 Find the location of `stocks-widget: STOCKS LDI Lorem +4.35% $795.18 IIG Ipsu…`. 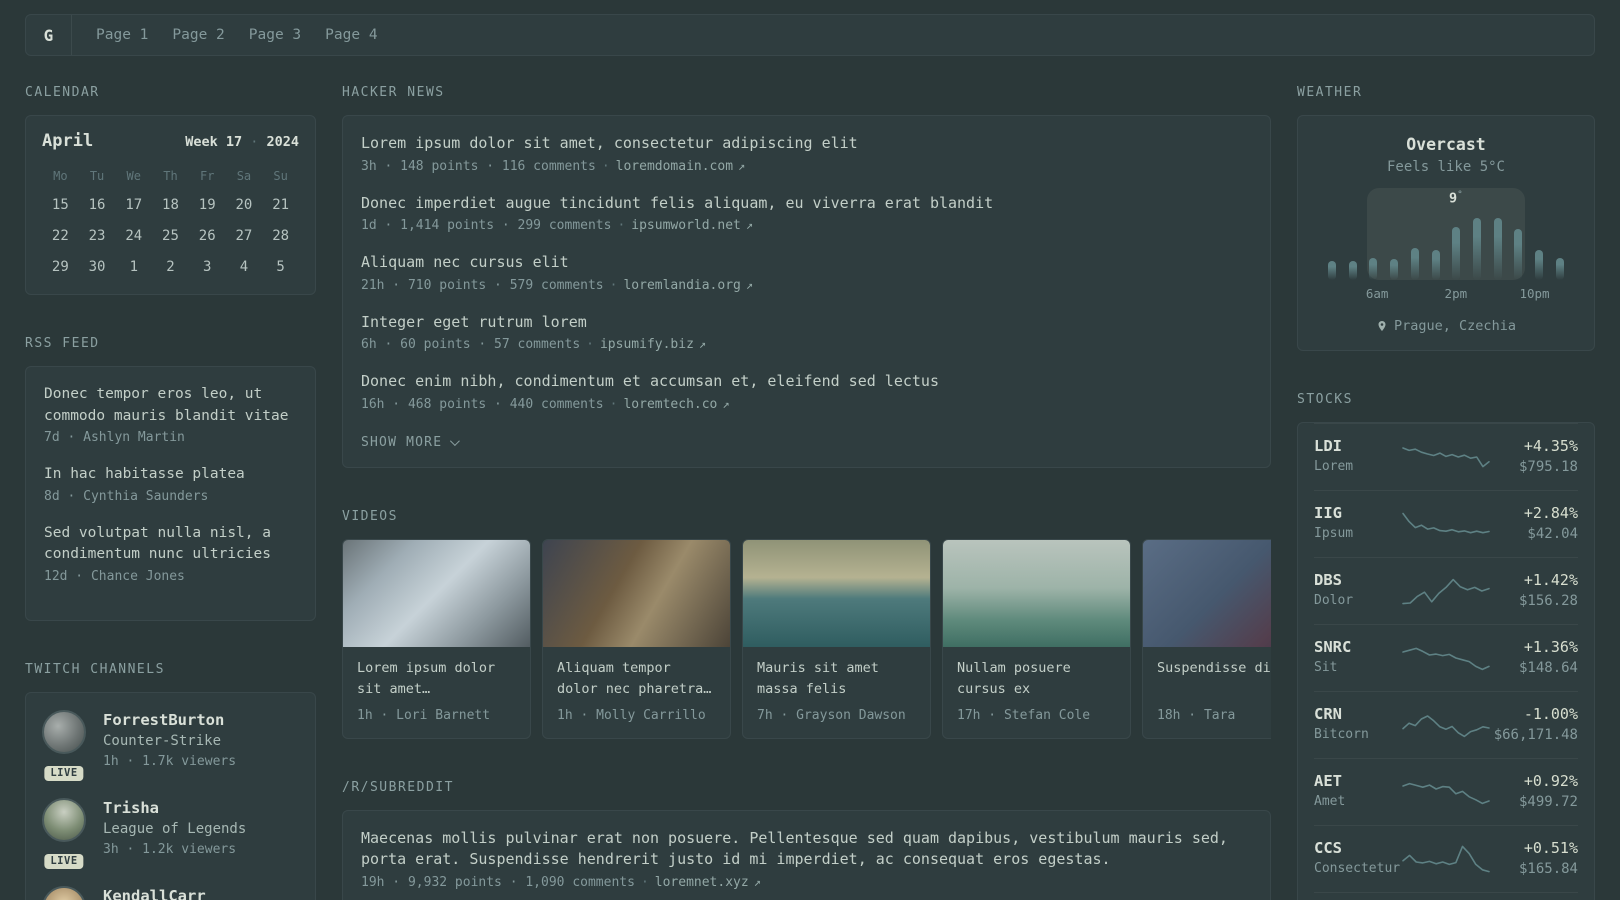

stocks-widget: STOCKS LDI Lorem +4.35% $795.18 IIG Ipsu… is located at coordinates (1446, 645).